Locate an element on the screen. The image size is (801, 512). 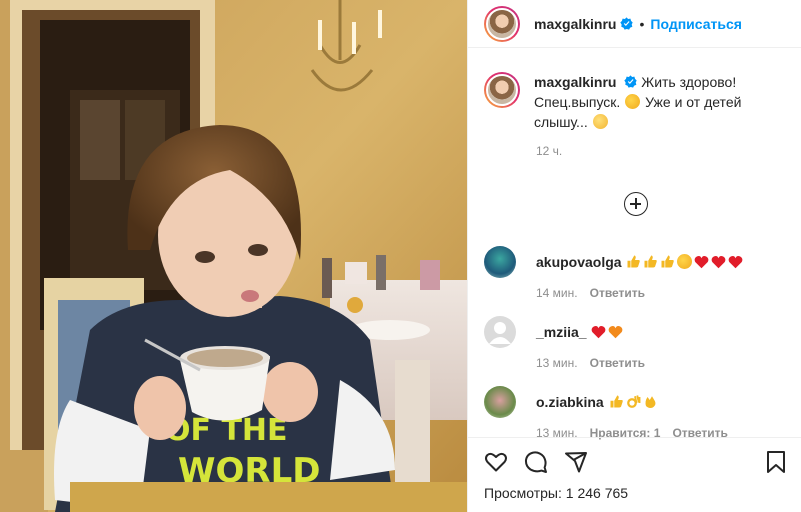
plus-circle-icon is located at coordinates (636, 204).